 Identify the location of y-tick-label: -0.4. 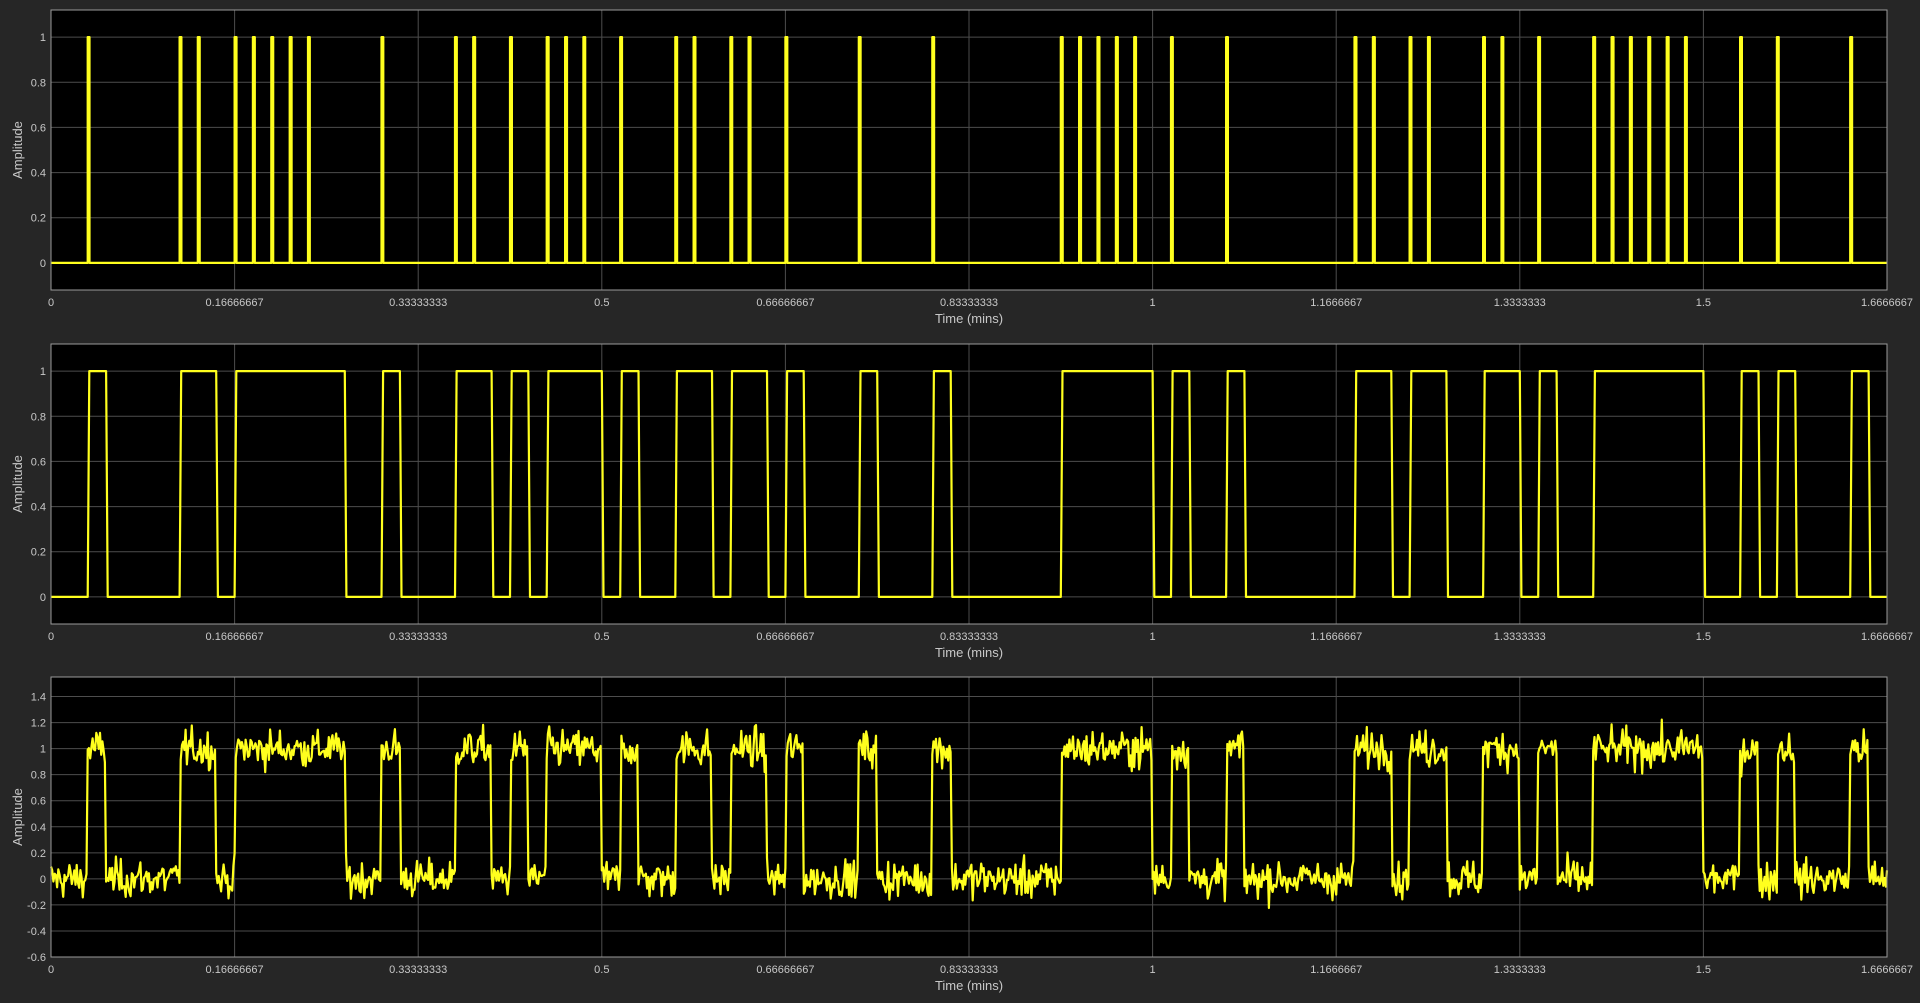
(36, 932).